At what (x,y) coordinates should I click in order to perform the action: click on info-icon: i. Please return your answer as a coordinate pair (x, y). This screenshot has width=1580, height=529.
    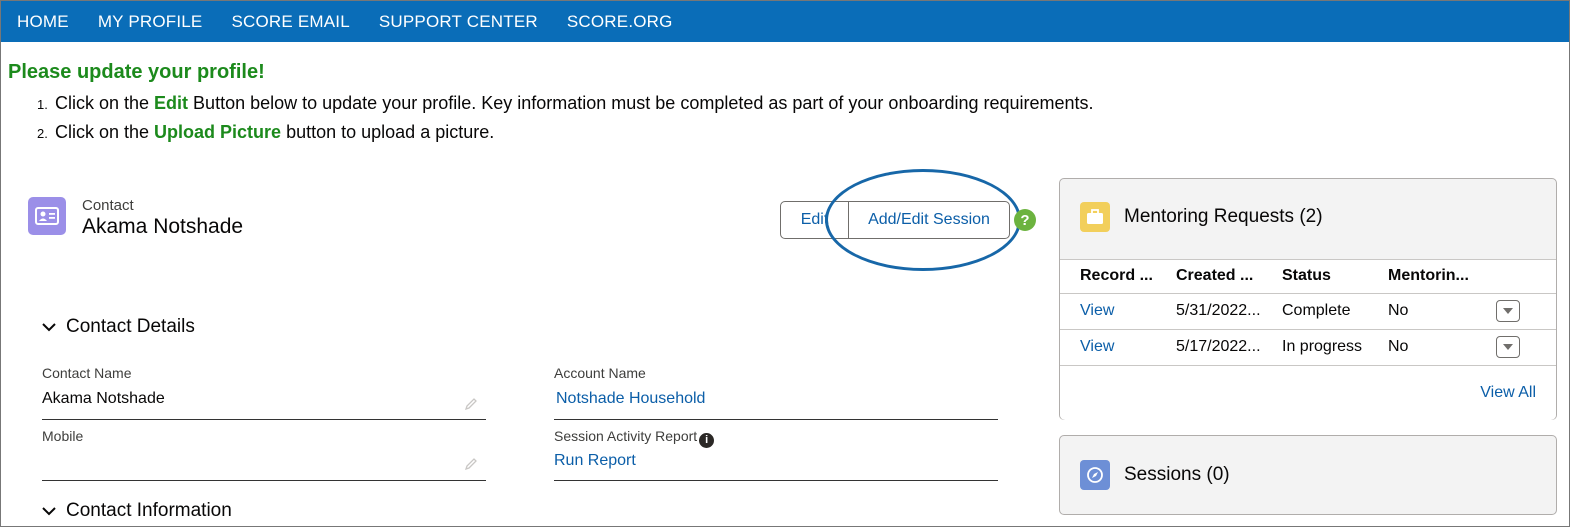
    Looking at the image, I should click on (707, 440).